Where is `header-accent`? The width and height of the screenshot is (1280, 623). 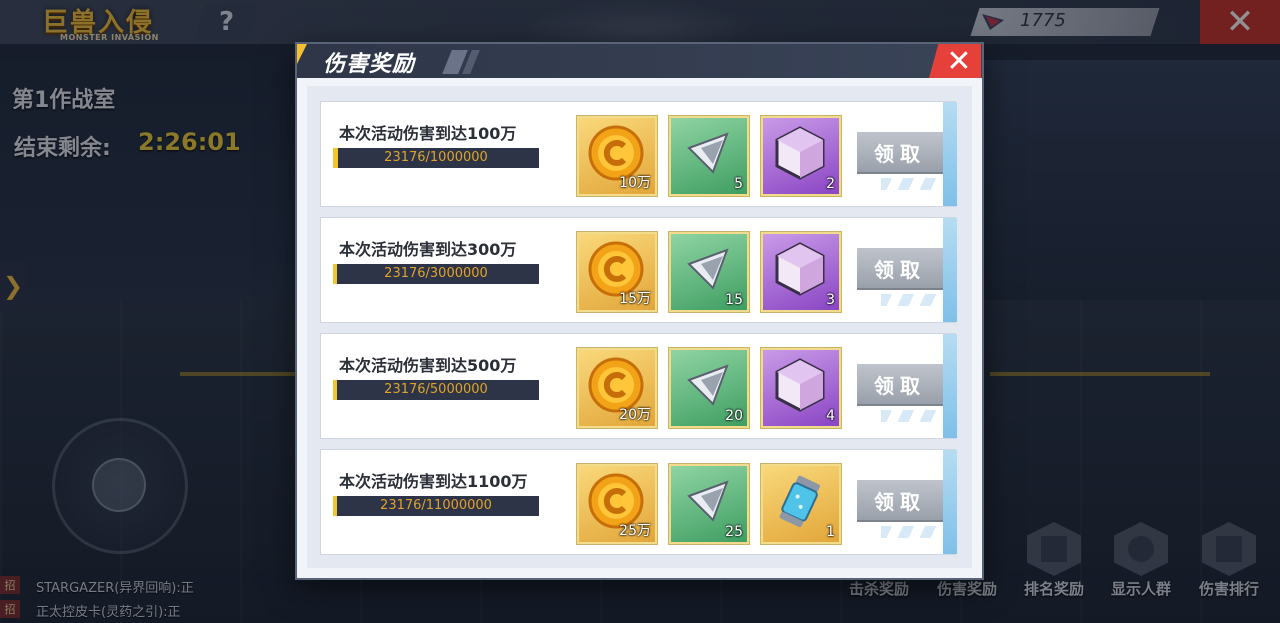
header-accent is located at coordinates (302, 54).